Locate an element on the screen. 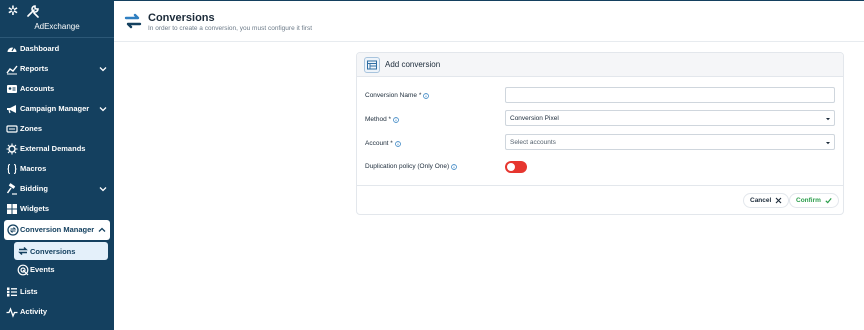  sidebar-item-conversion-manager: Conversion Manager is located at coordinates (57, 230).